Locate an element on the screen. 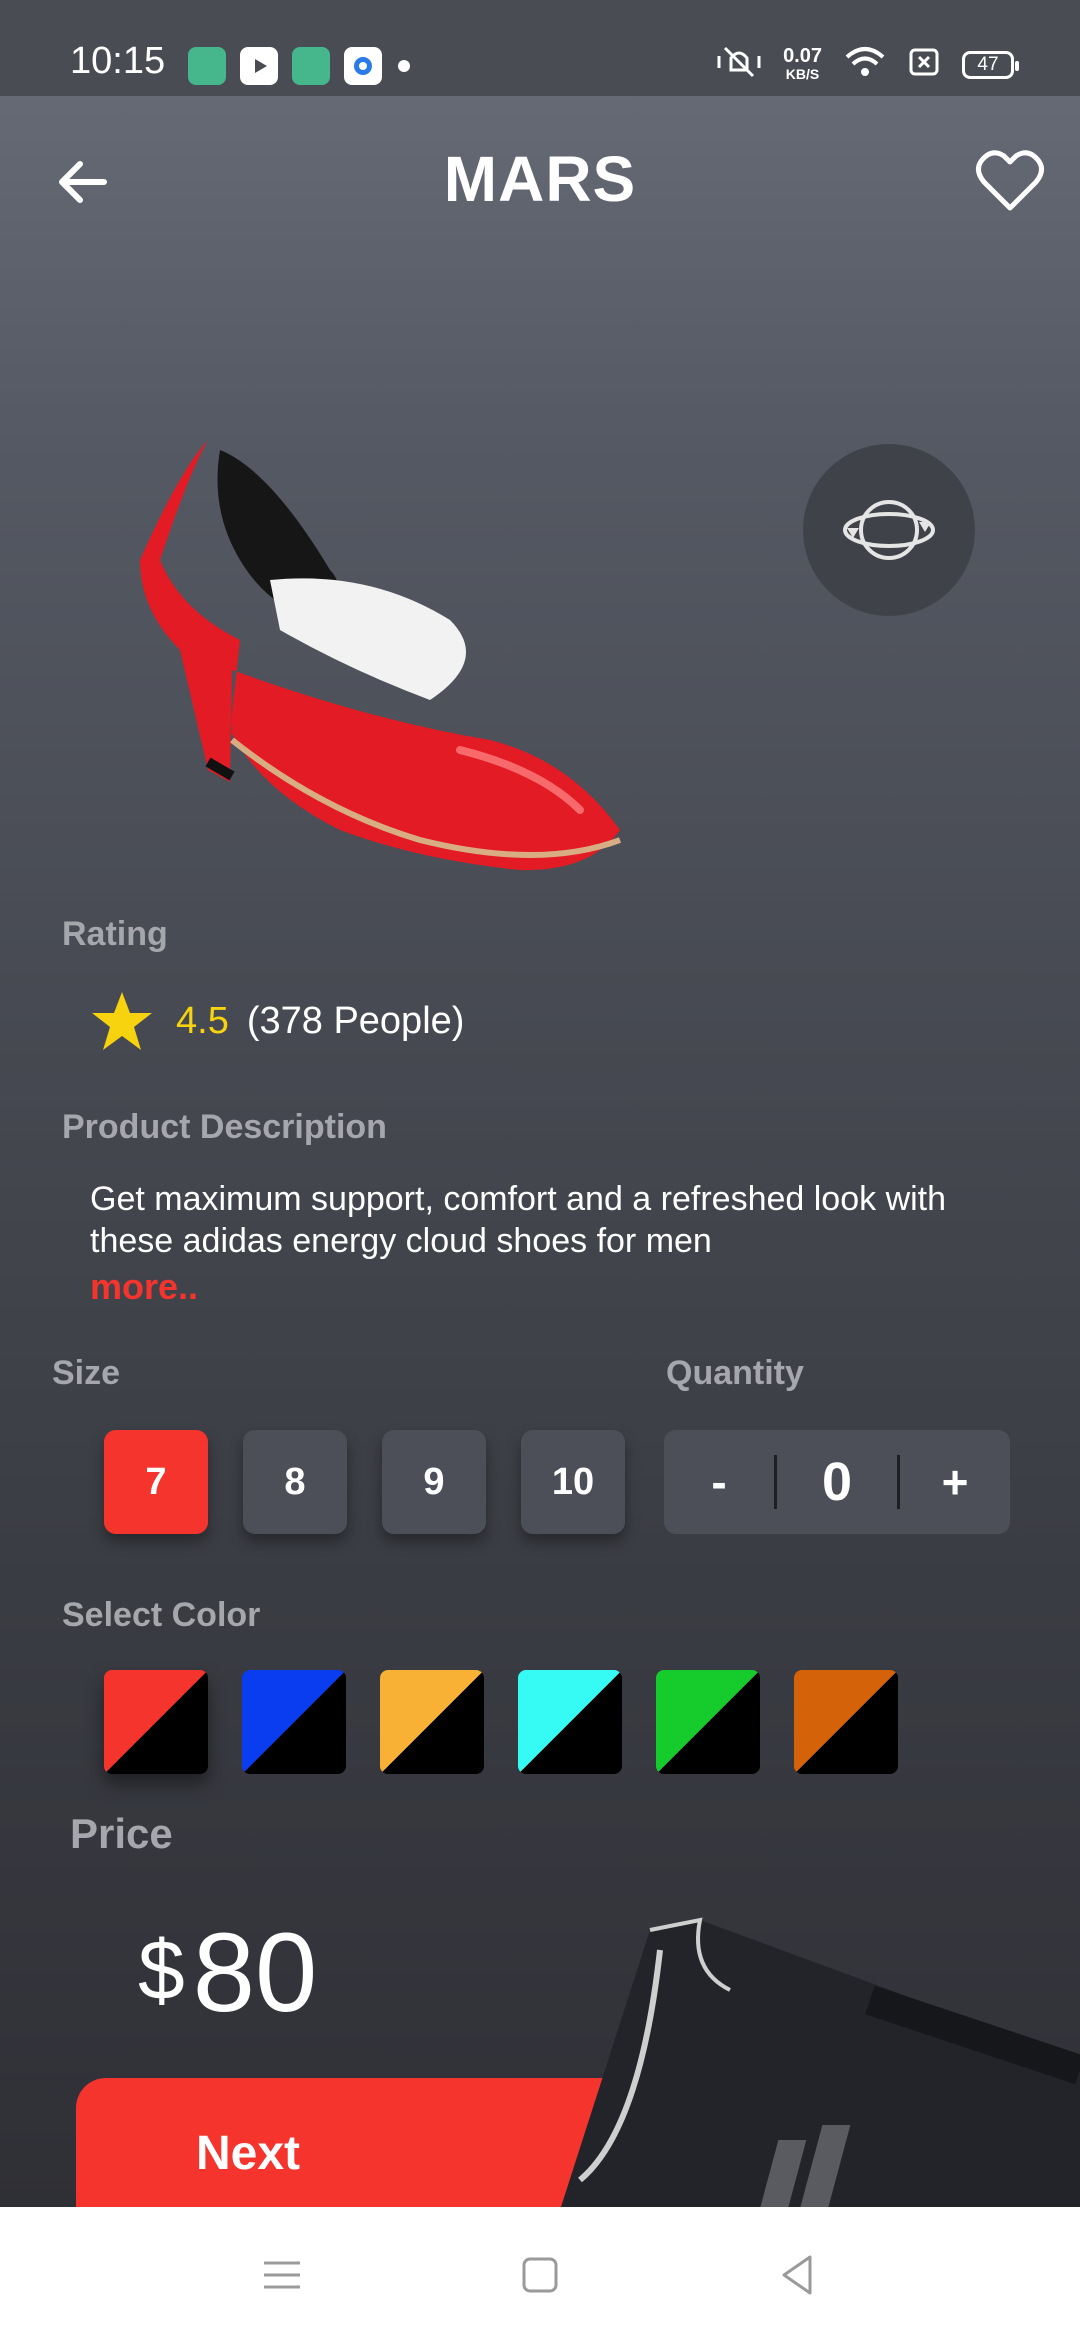 This screenshot has height=2340, width=1080. rating-label: Rating is located at coordinates (115, 934).